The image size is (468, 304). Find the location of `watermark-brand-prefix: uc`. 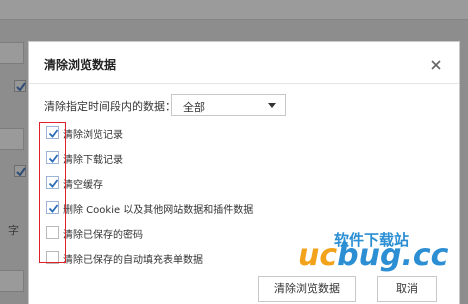

watermark-brand-prefix: uc is located at coordinates (318, 255).